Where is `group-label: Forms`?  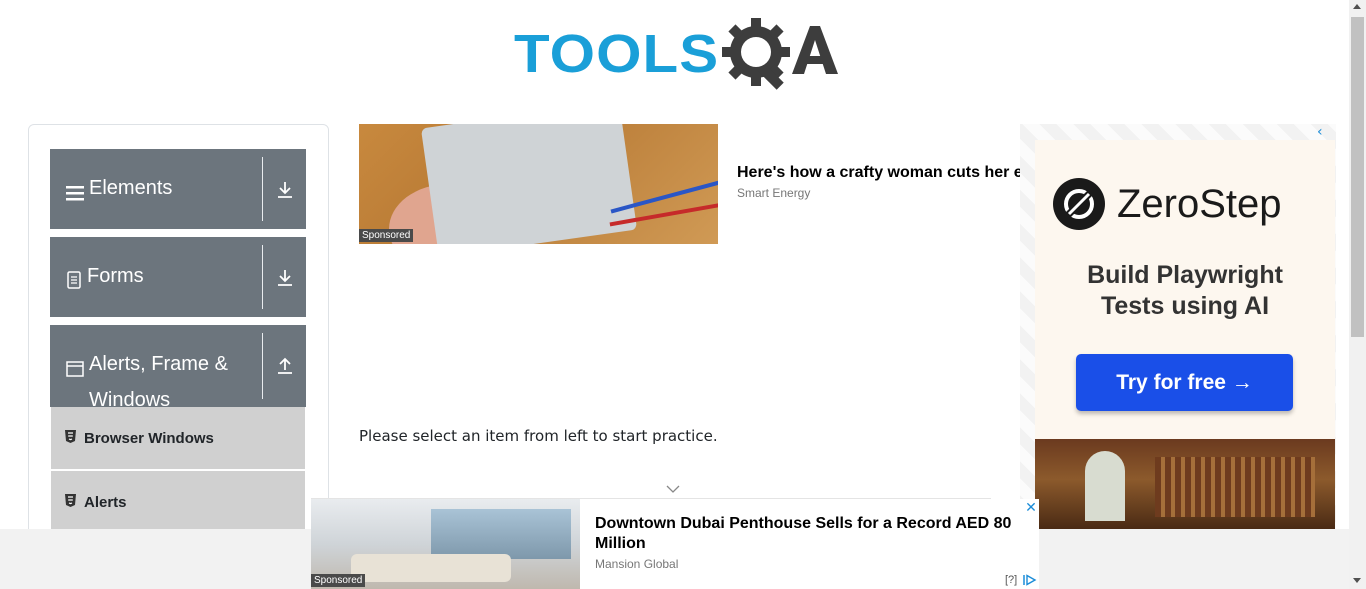
group-label: Forms is located at coordinates (115, 276).